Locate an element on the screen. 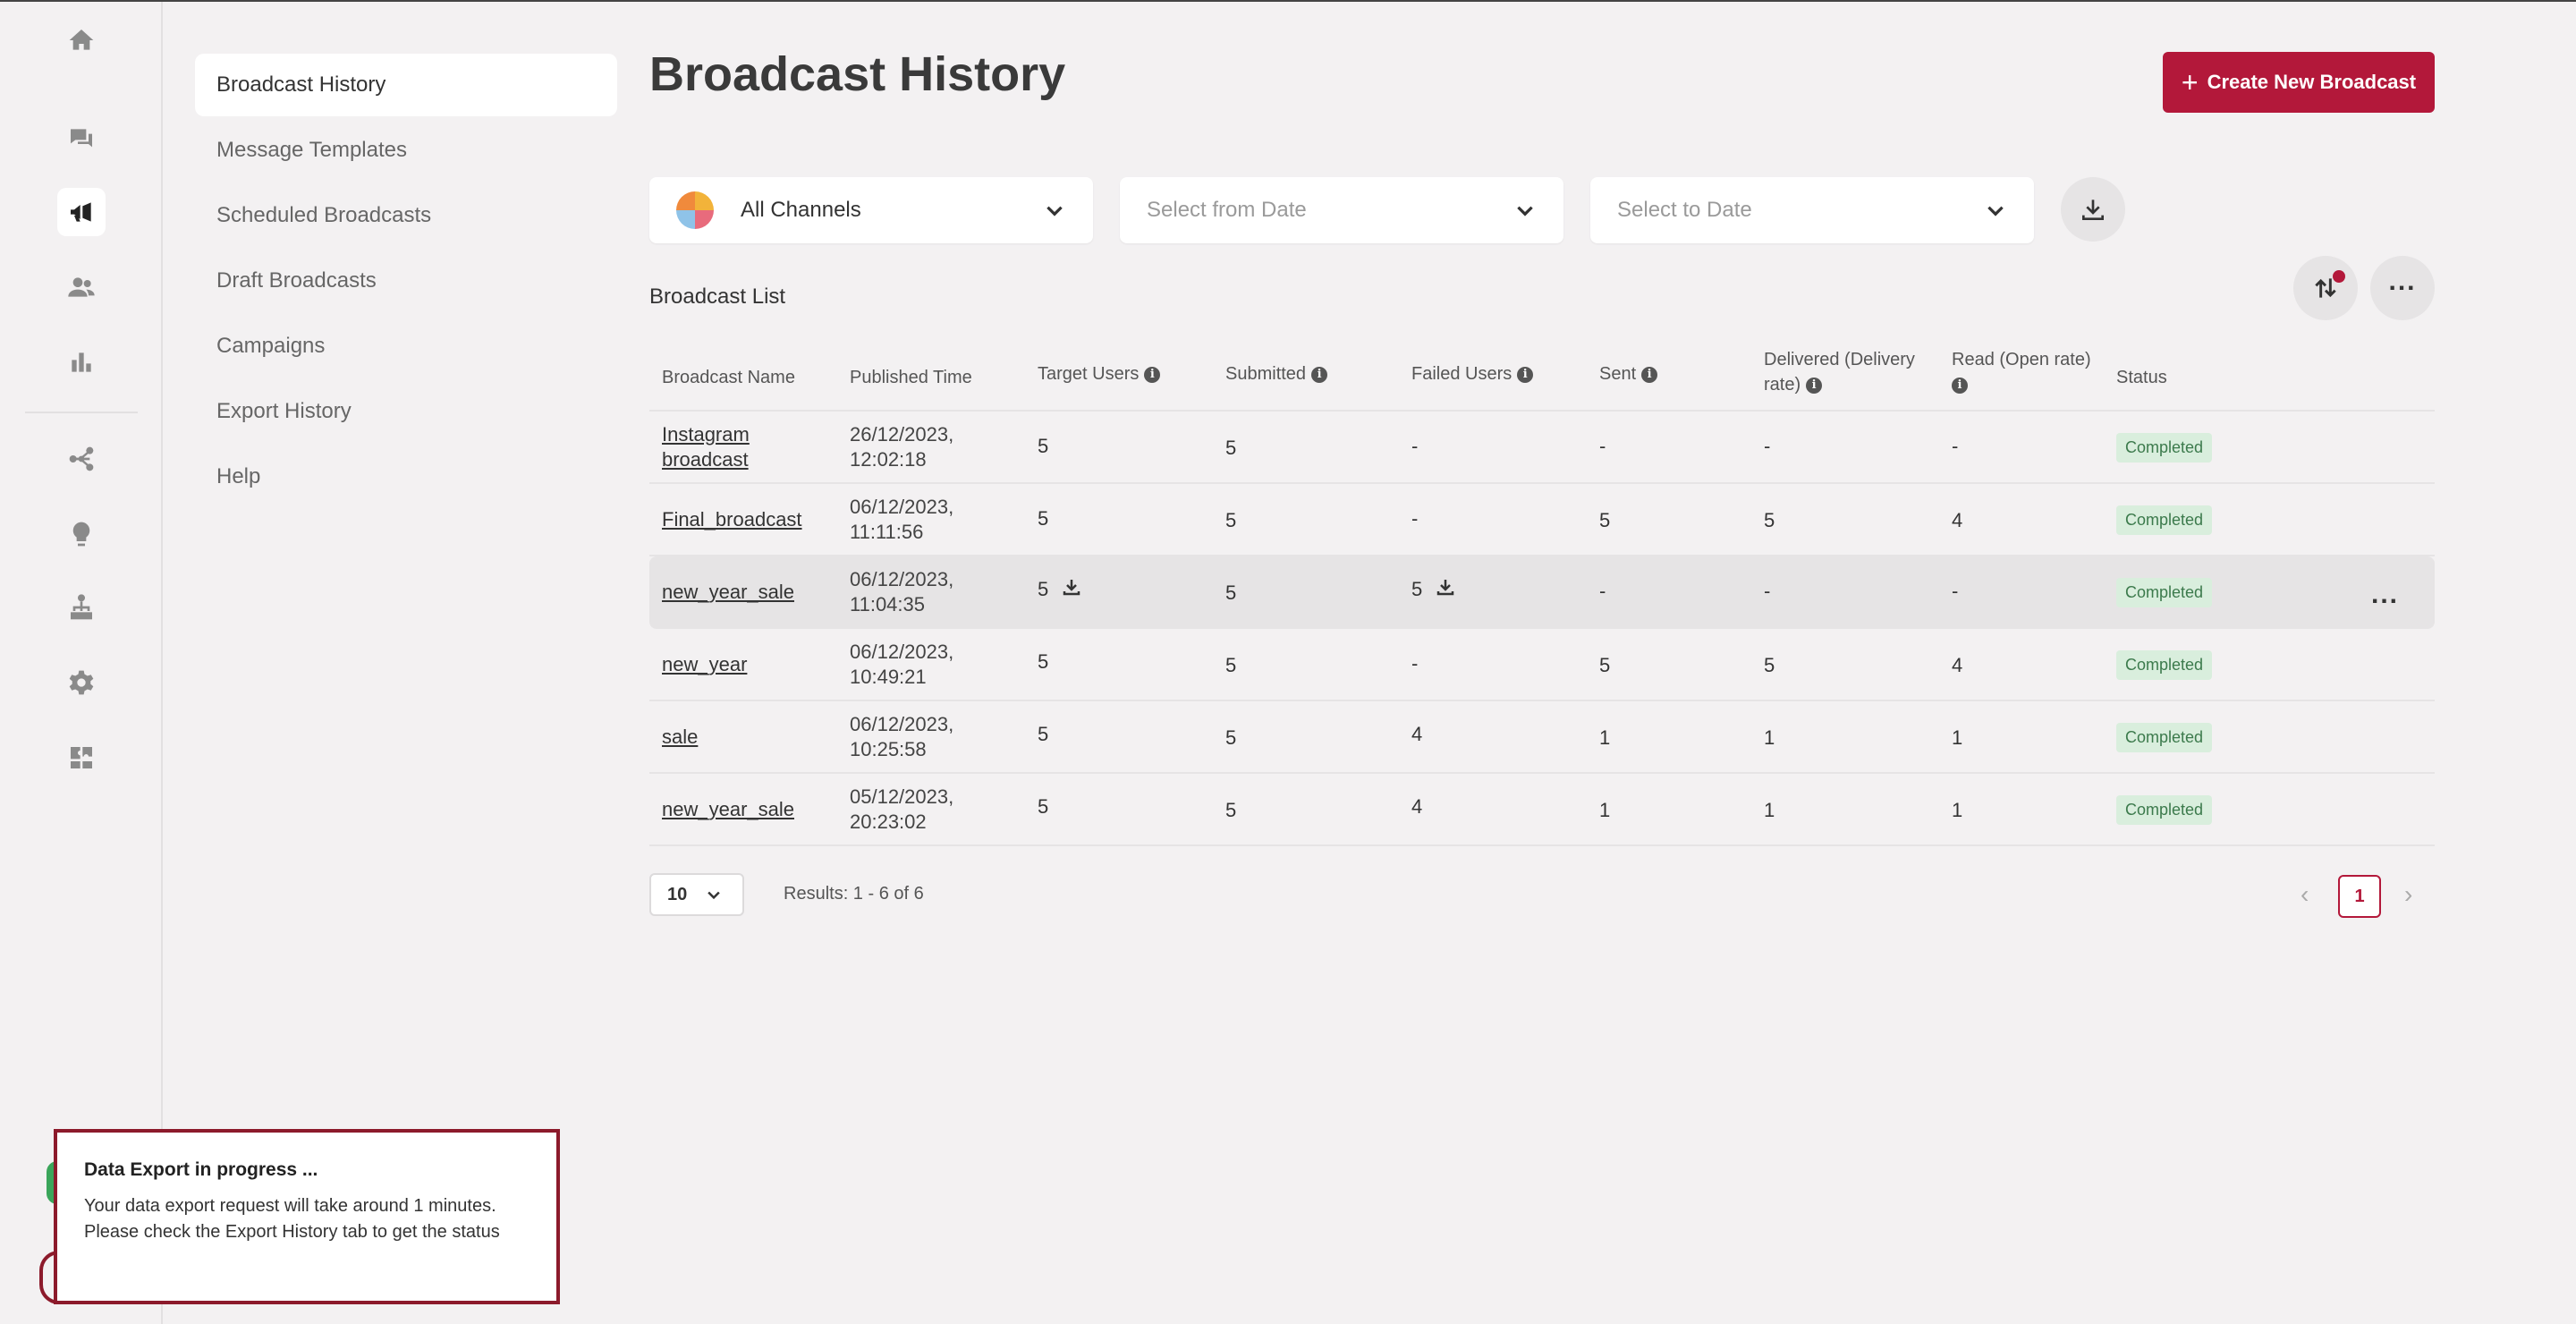  to-date-select: Select to Date is located at coordinates (1812, 210).